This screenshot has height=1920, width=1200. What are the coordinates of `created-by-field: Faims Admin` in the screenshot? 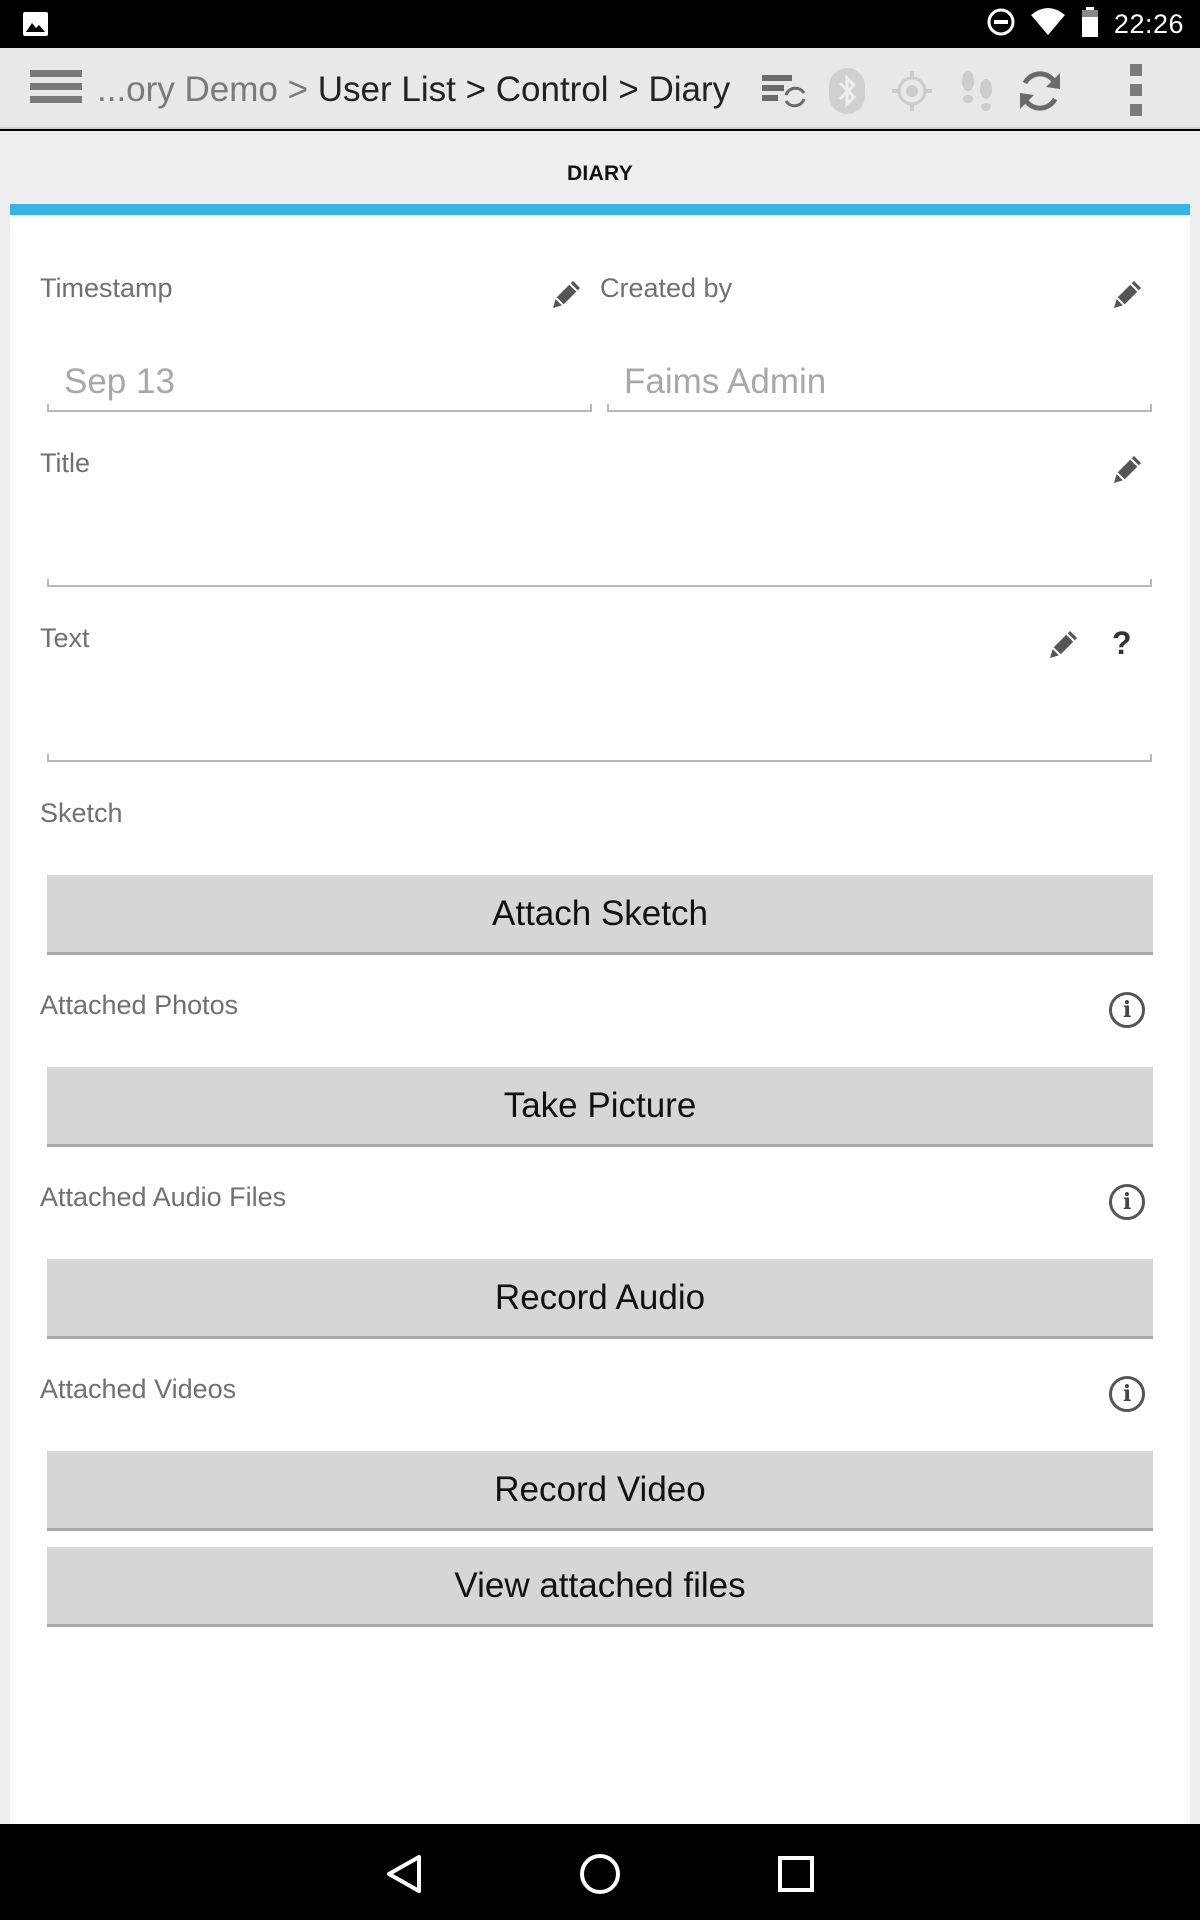 It's located at (725, 382).